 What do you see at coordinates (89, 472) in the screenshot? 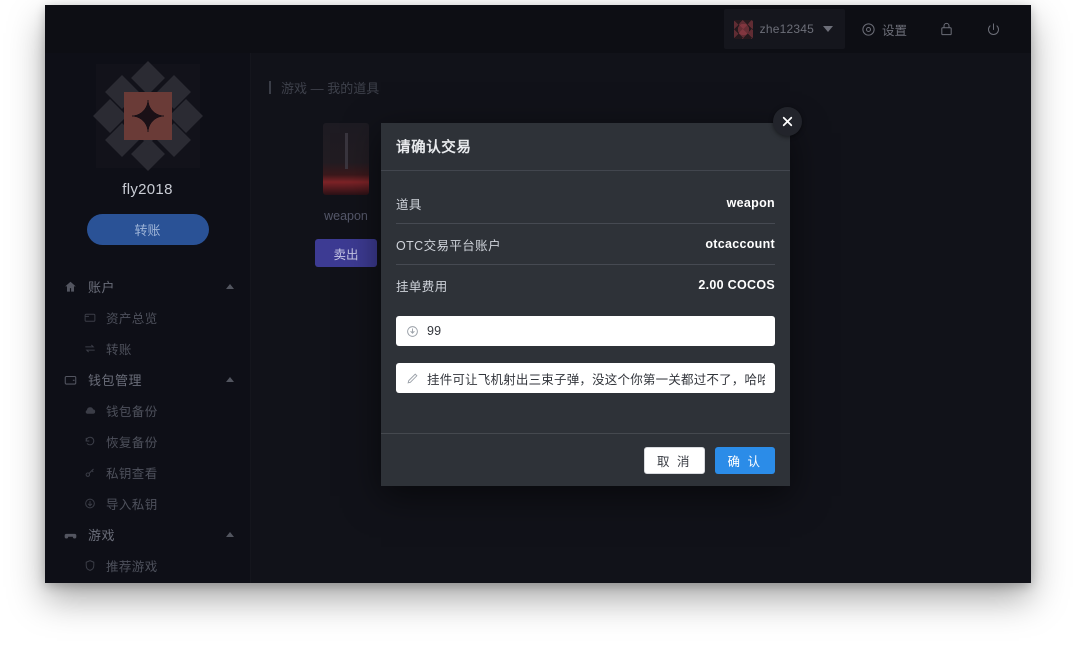
I see `key-icon` at bounding box center [89, 472].